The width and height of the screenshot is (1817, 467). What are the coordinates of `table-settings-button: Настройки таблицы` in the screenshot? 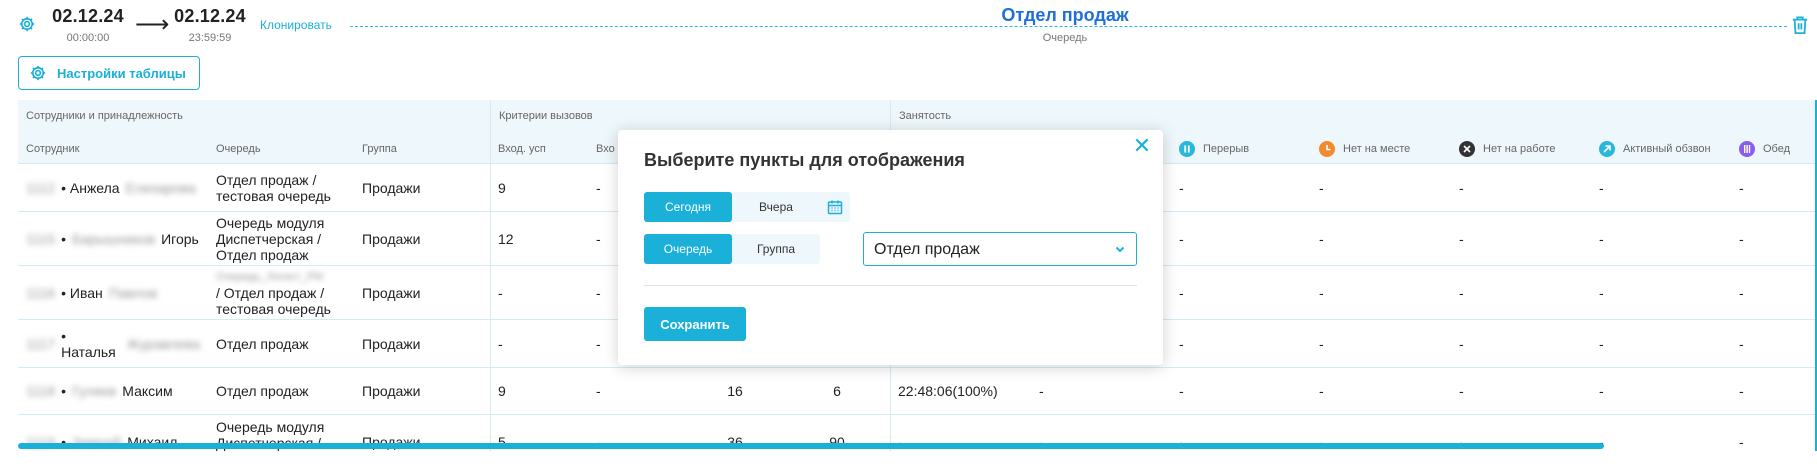 It's located at (109, 73).